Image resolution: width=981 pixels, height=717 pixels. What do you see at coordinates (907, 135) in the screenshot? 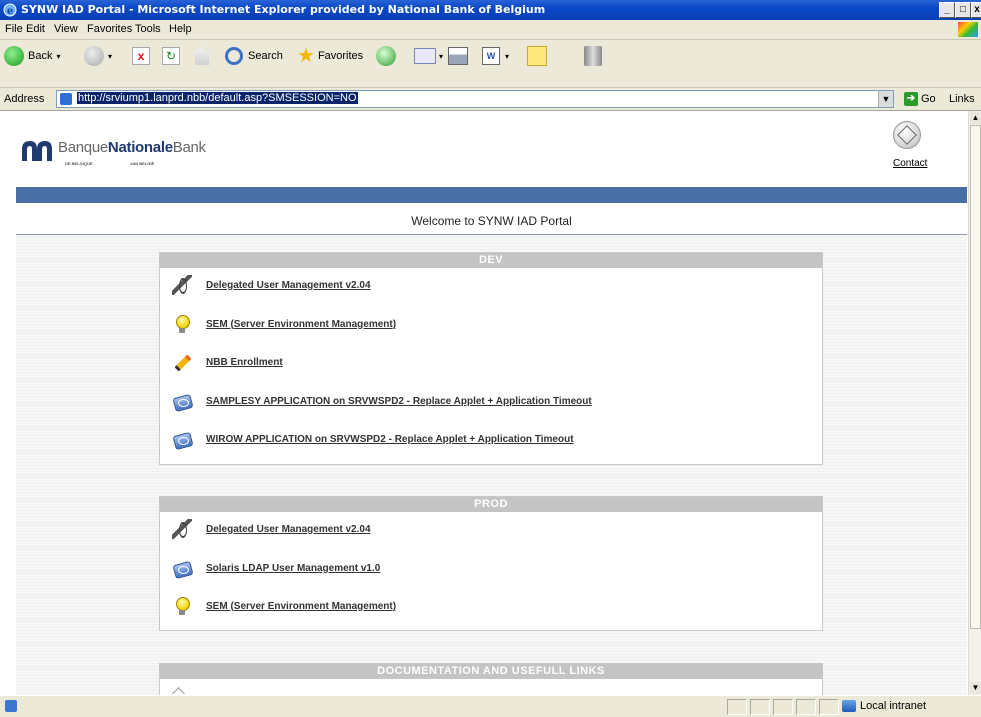
I see `contact-icon` at bounding box center [907, 135].